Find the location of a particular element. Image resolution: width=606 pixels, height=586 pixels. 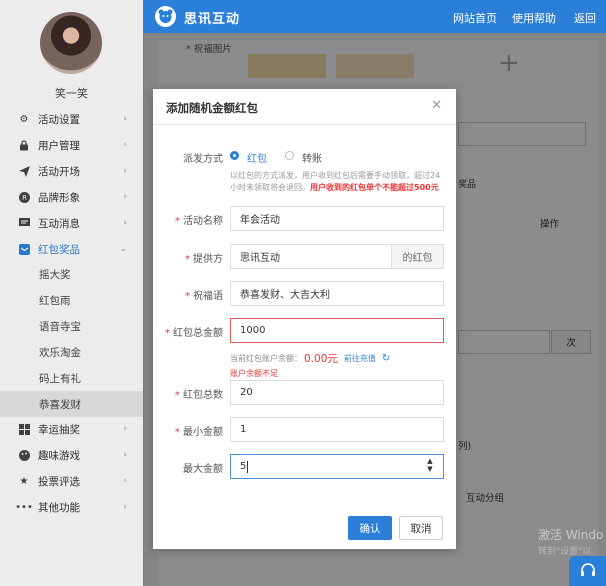

hint-highlight: 用户收到的红包单个不能超过500元 is located at coordinates (374, 187).